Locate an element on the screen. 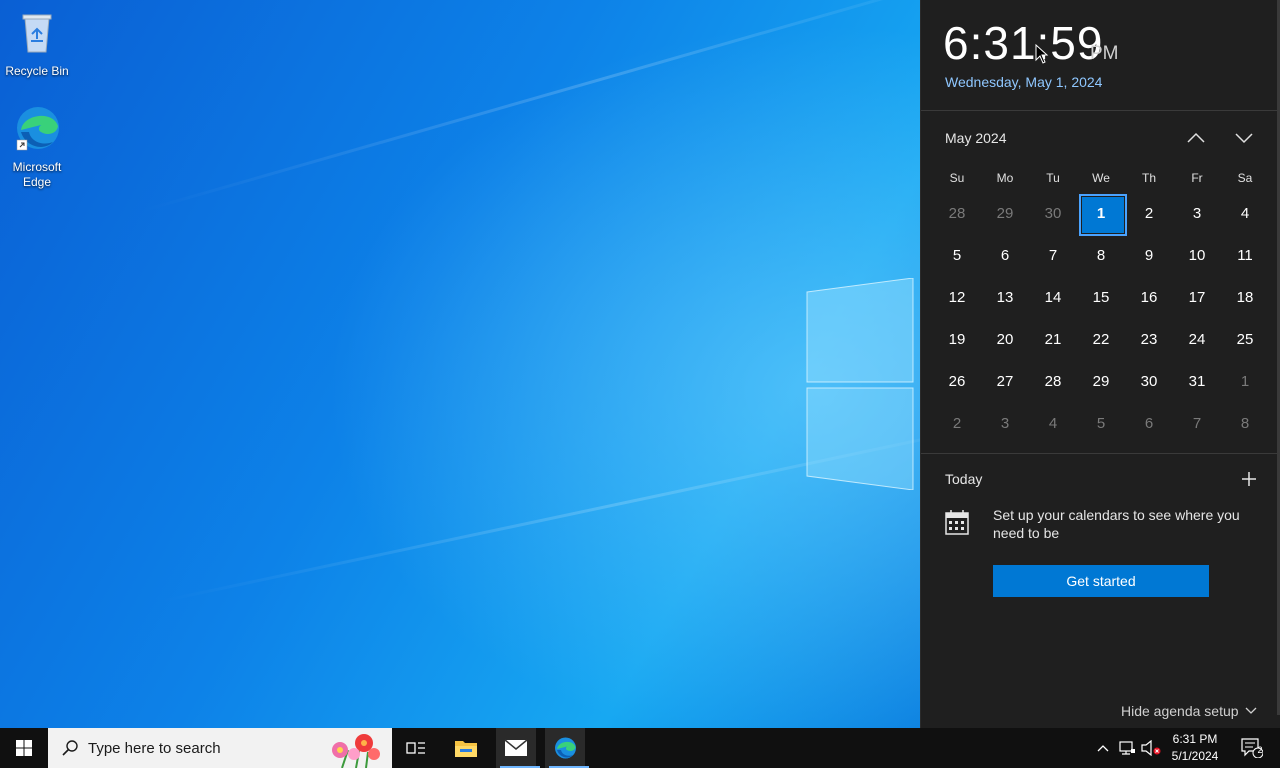 Image resolution: width=1280 pixels, height=768 pixels. calendar-day-number: 22 is located at coordinates (1101, 339).